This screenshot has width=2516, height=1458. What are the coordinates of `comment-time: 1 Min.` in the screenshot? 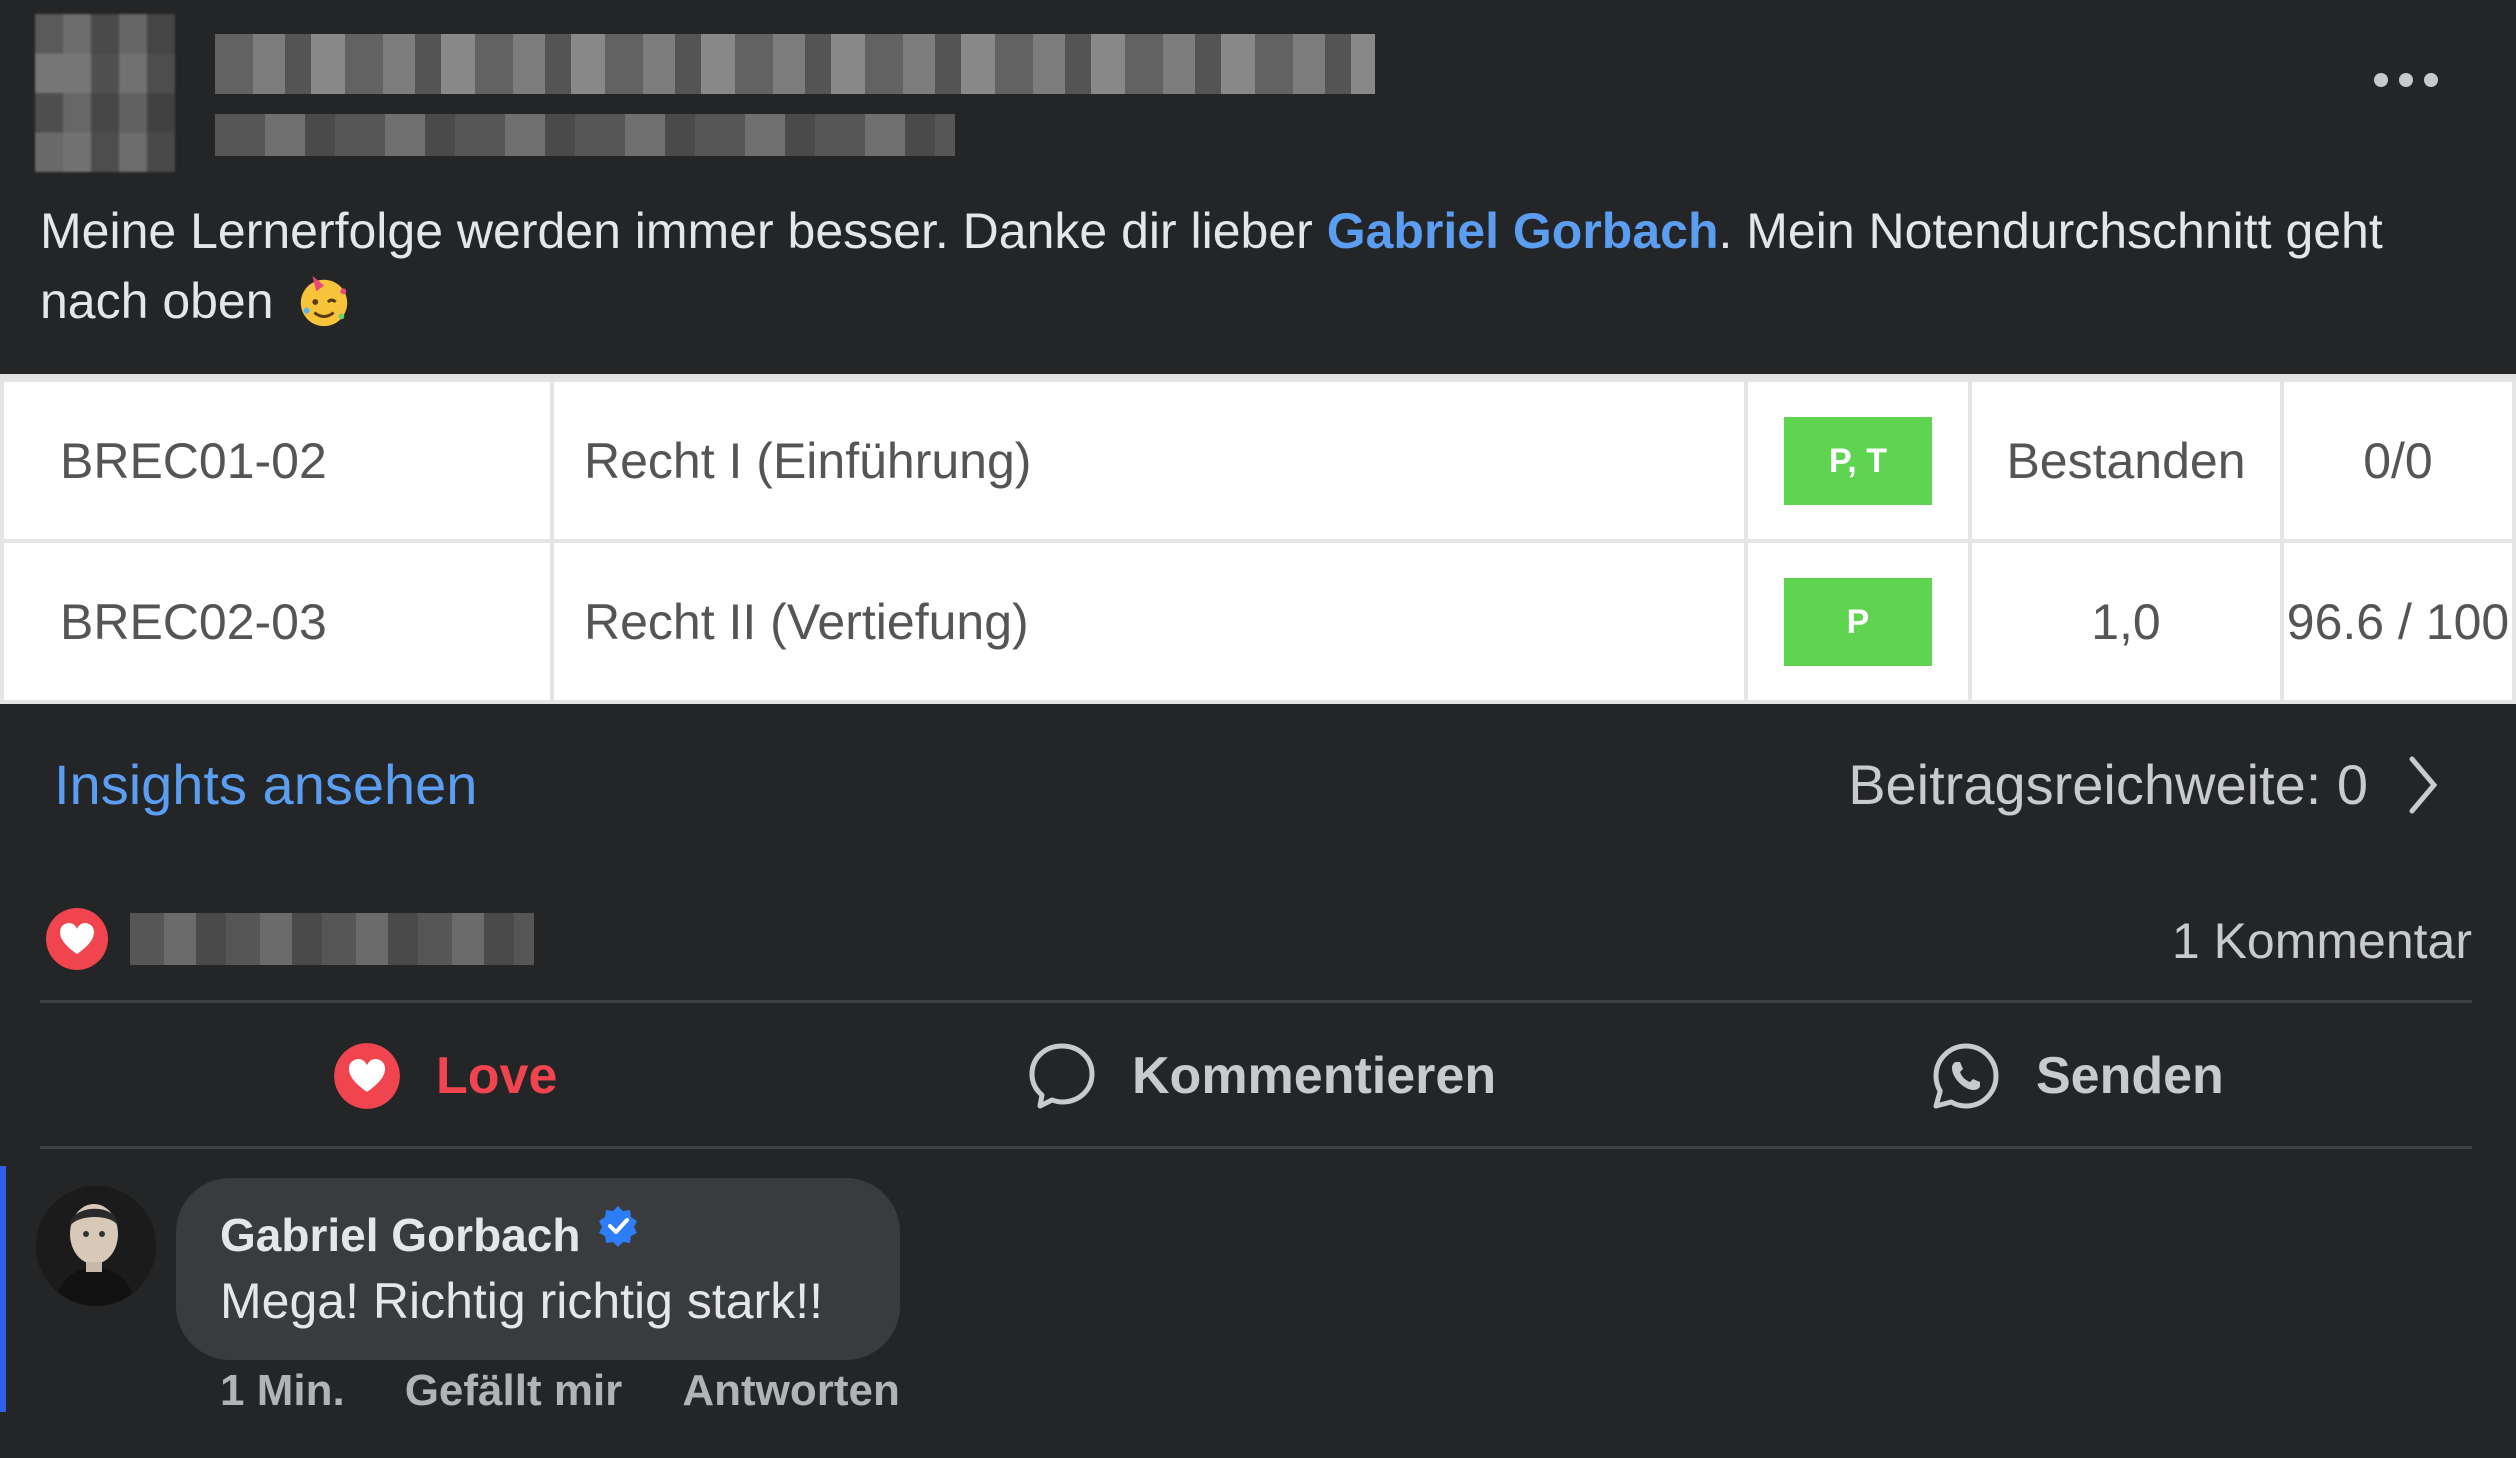 It's located at (282, 1391).